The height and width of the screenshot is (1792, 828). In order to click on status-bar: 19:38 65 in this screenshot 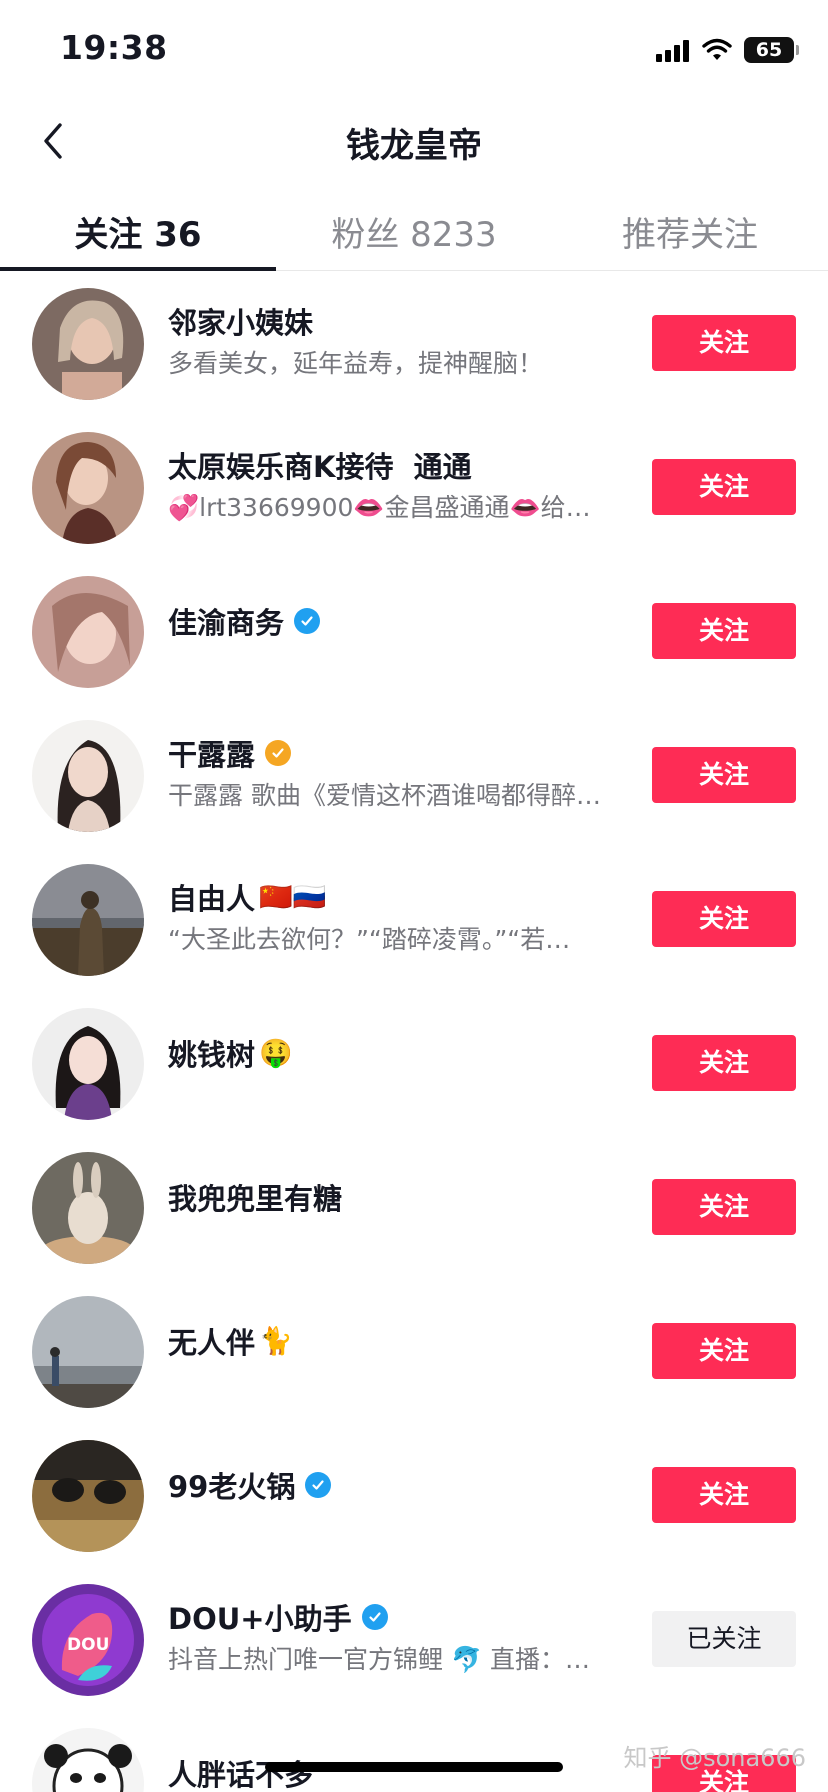, I will do `click(414, 50)`.